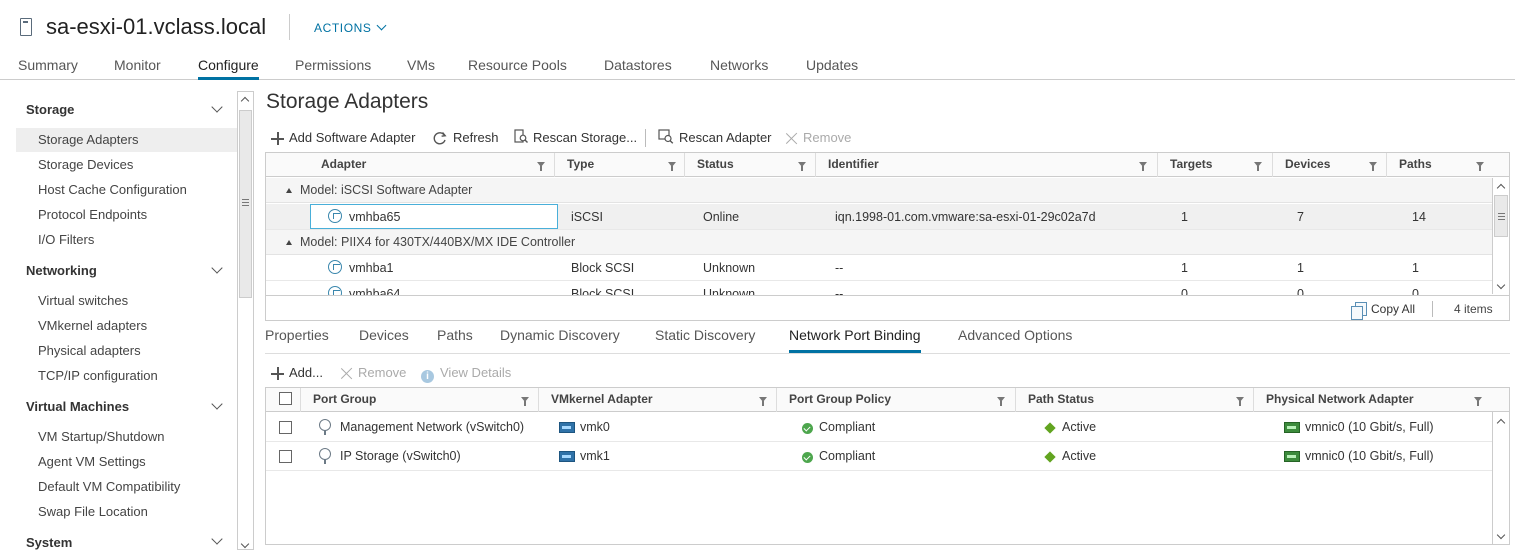  What do you see at coordinates (137, 68) in the screenshot?
I see `tab-monitor: Monitor` at bounding box center [137, 68].